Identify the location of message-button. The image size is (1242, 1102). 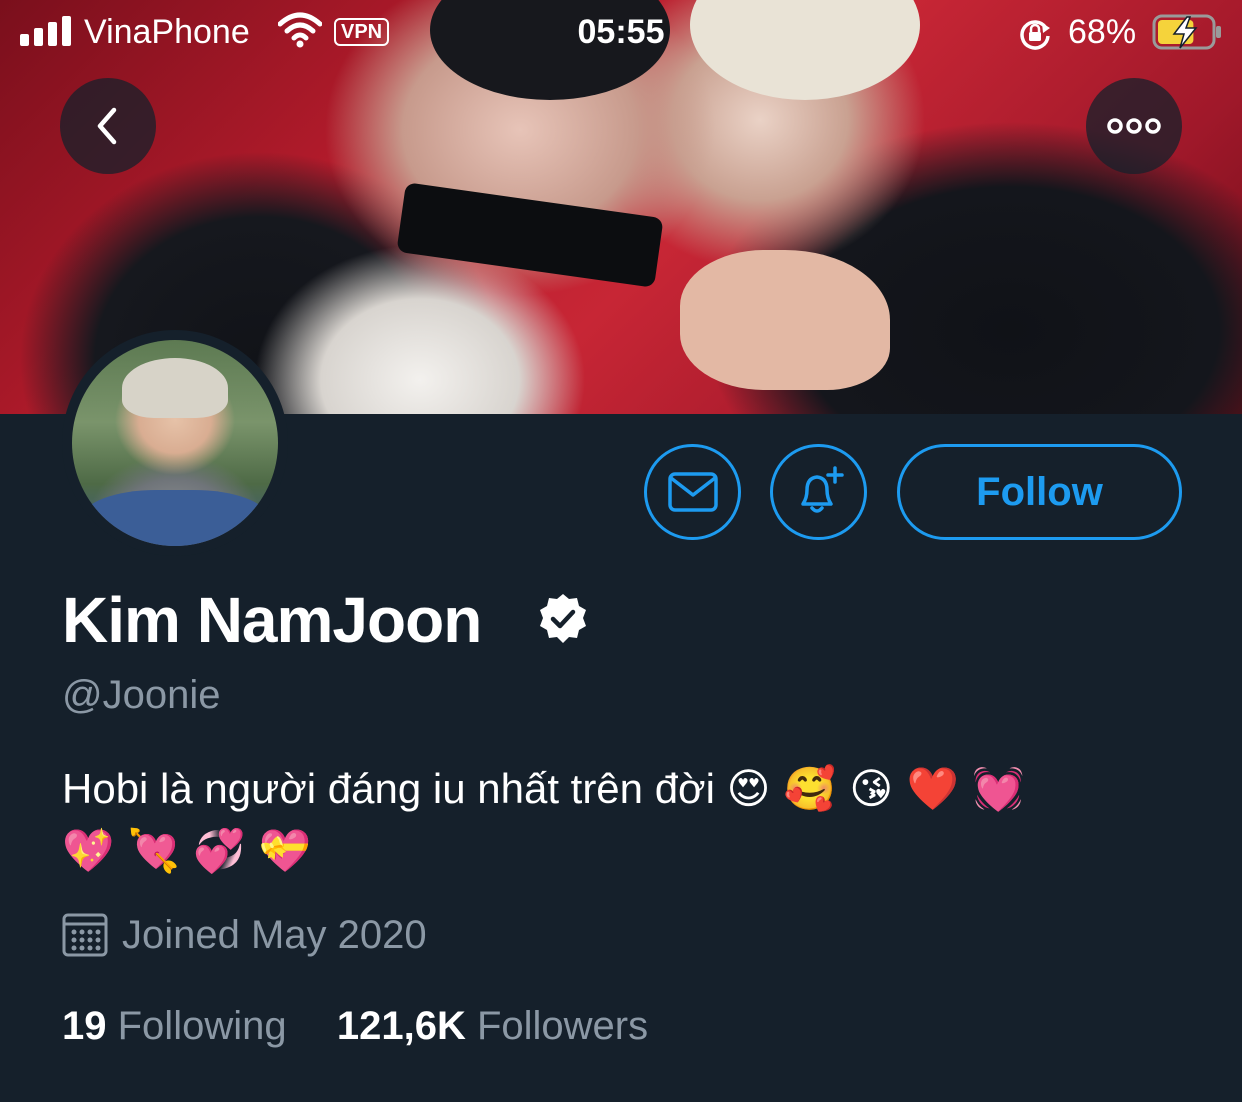
(692, 492).